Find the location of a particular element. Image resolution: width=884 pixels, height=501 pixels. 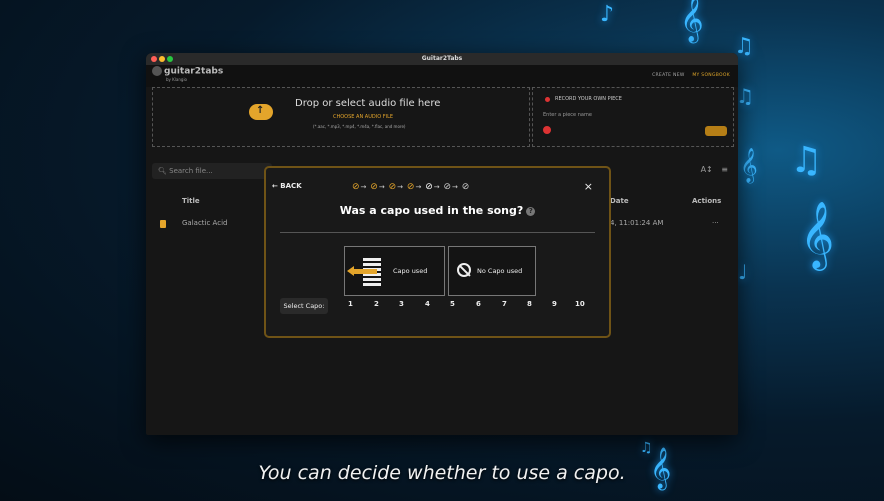

nav-my-songbook: MY SONGBOOK is located at coordinates (711, 75).